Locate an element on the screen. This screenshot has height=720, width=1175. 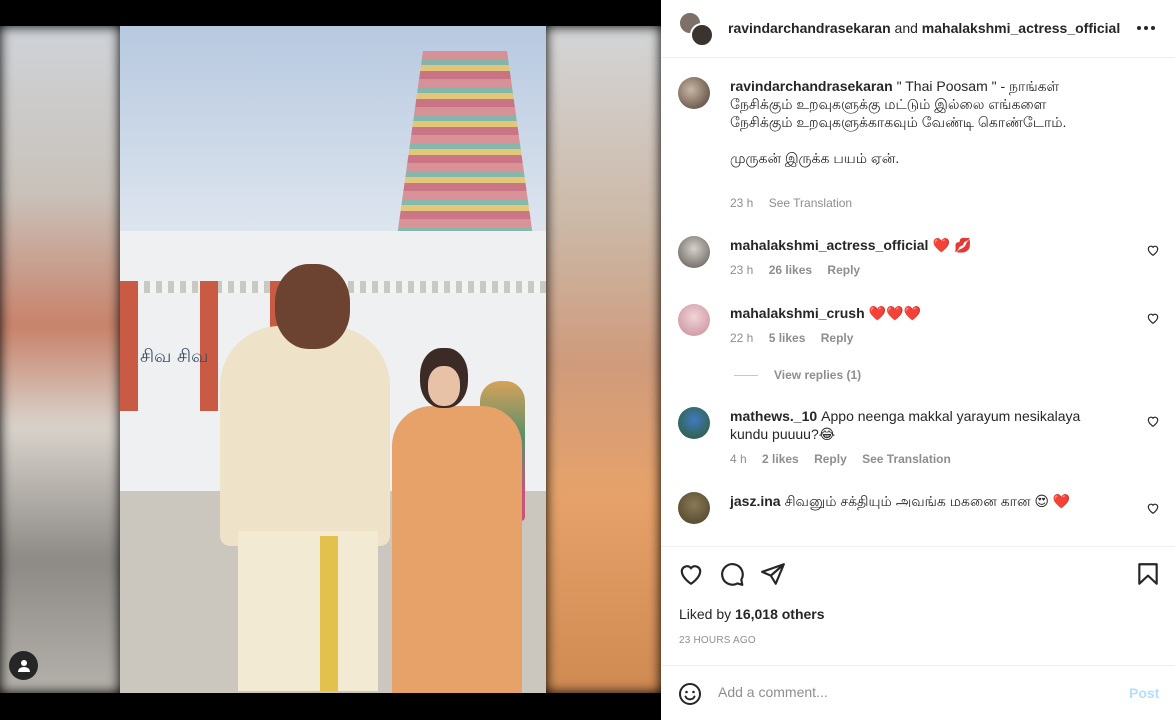
woman-saree is located at coordinates (457, 549).